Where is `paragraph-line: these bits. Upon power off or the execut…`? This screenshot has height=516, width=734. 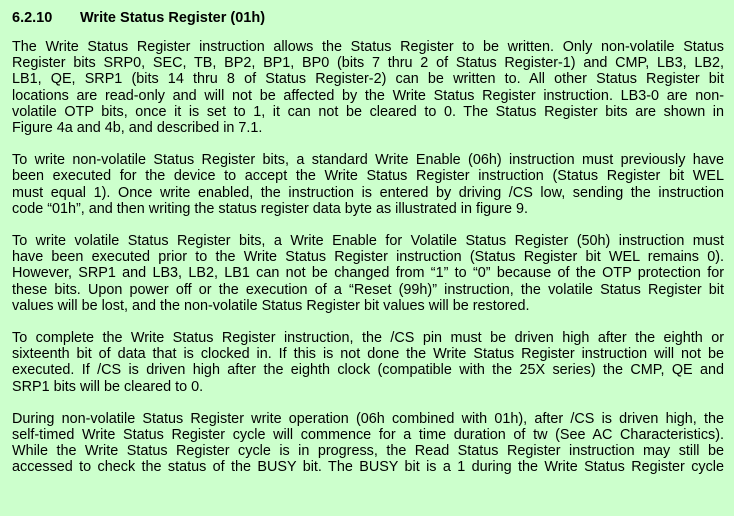 paragraph-line: these bits. Upon power off or the execut… is located at coordinates (368, 289).